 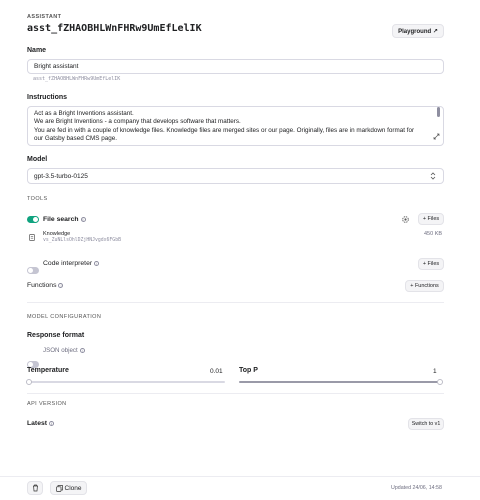 What do you see at coordinates (82, 240) in the screenshot?
I see `knowledge-file-id: vs_ZuNLlsOhlDZjHNJvgdx6FGbB` at bounding box center [82, 240].